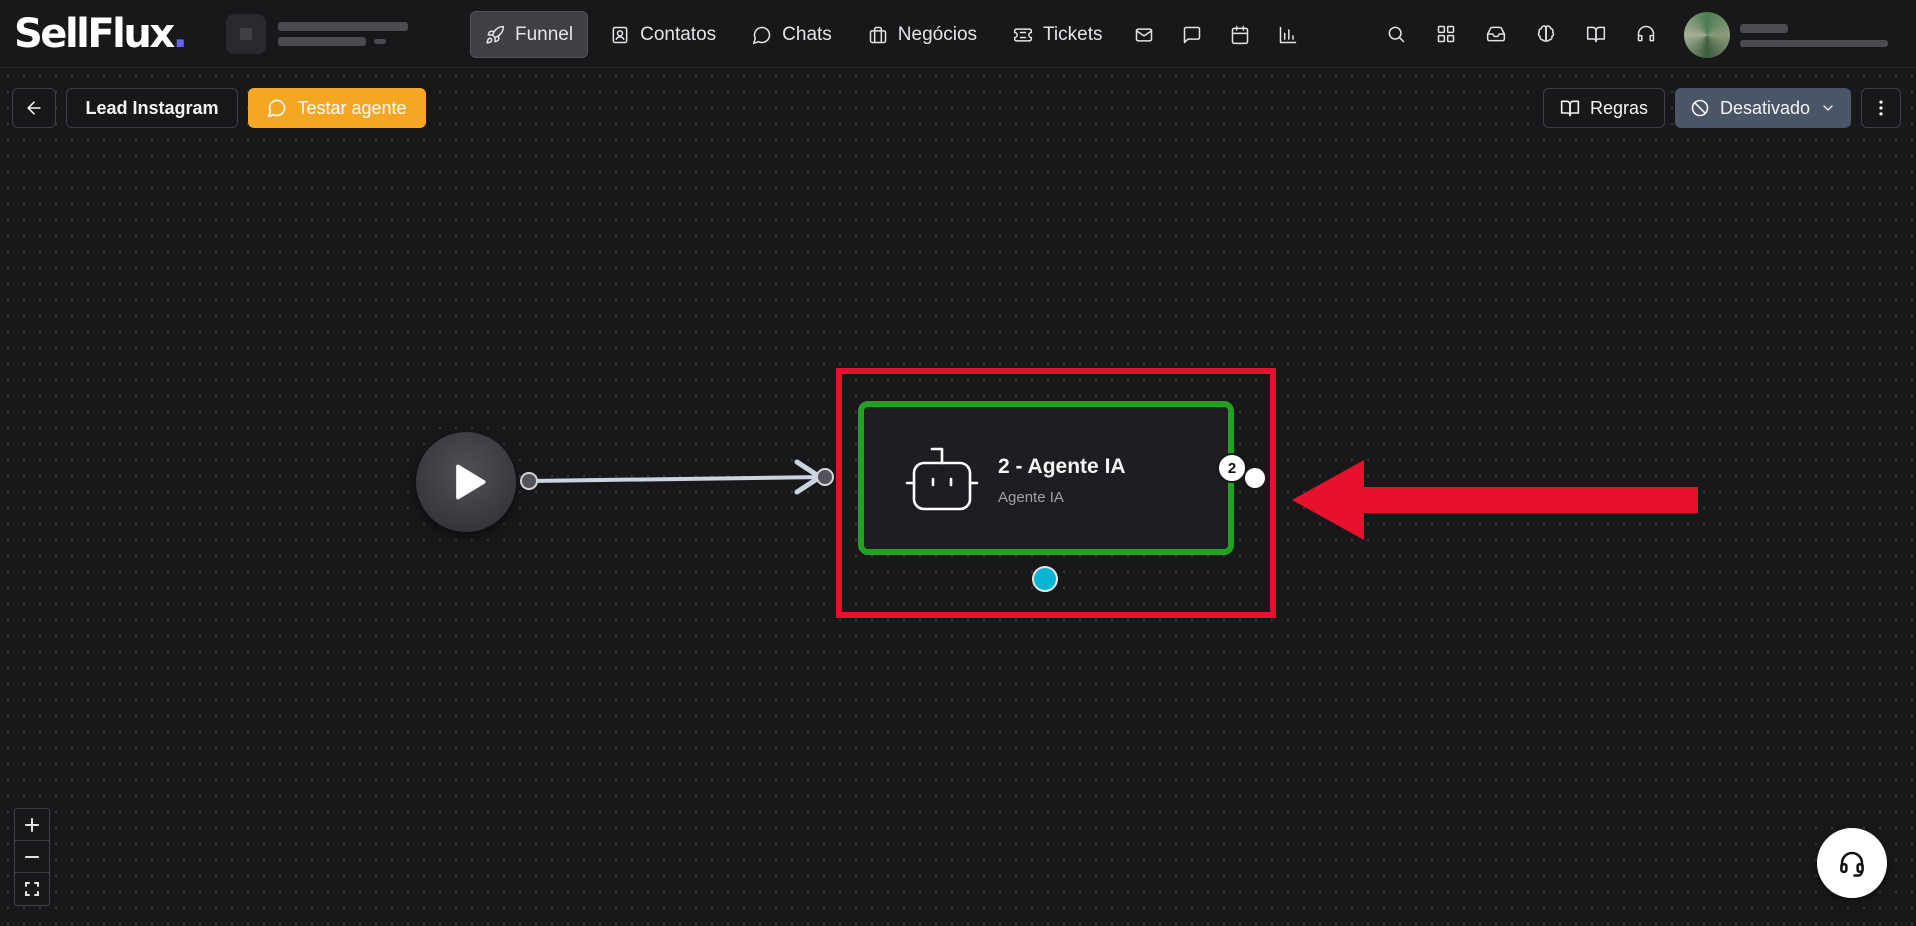 The image size is (1916, 926). I want to click on main-nav: Funnel Contatos Chats Negócios Tickets, so click(889, 34).